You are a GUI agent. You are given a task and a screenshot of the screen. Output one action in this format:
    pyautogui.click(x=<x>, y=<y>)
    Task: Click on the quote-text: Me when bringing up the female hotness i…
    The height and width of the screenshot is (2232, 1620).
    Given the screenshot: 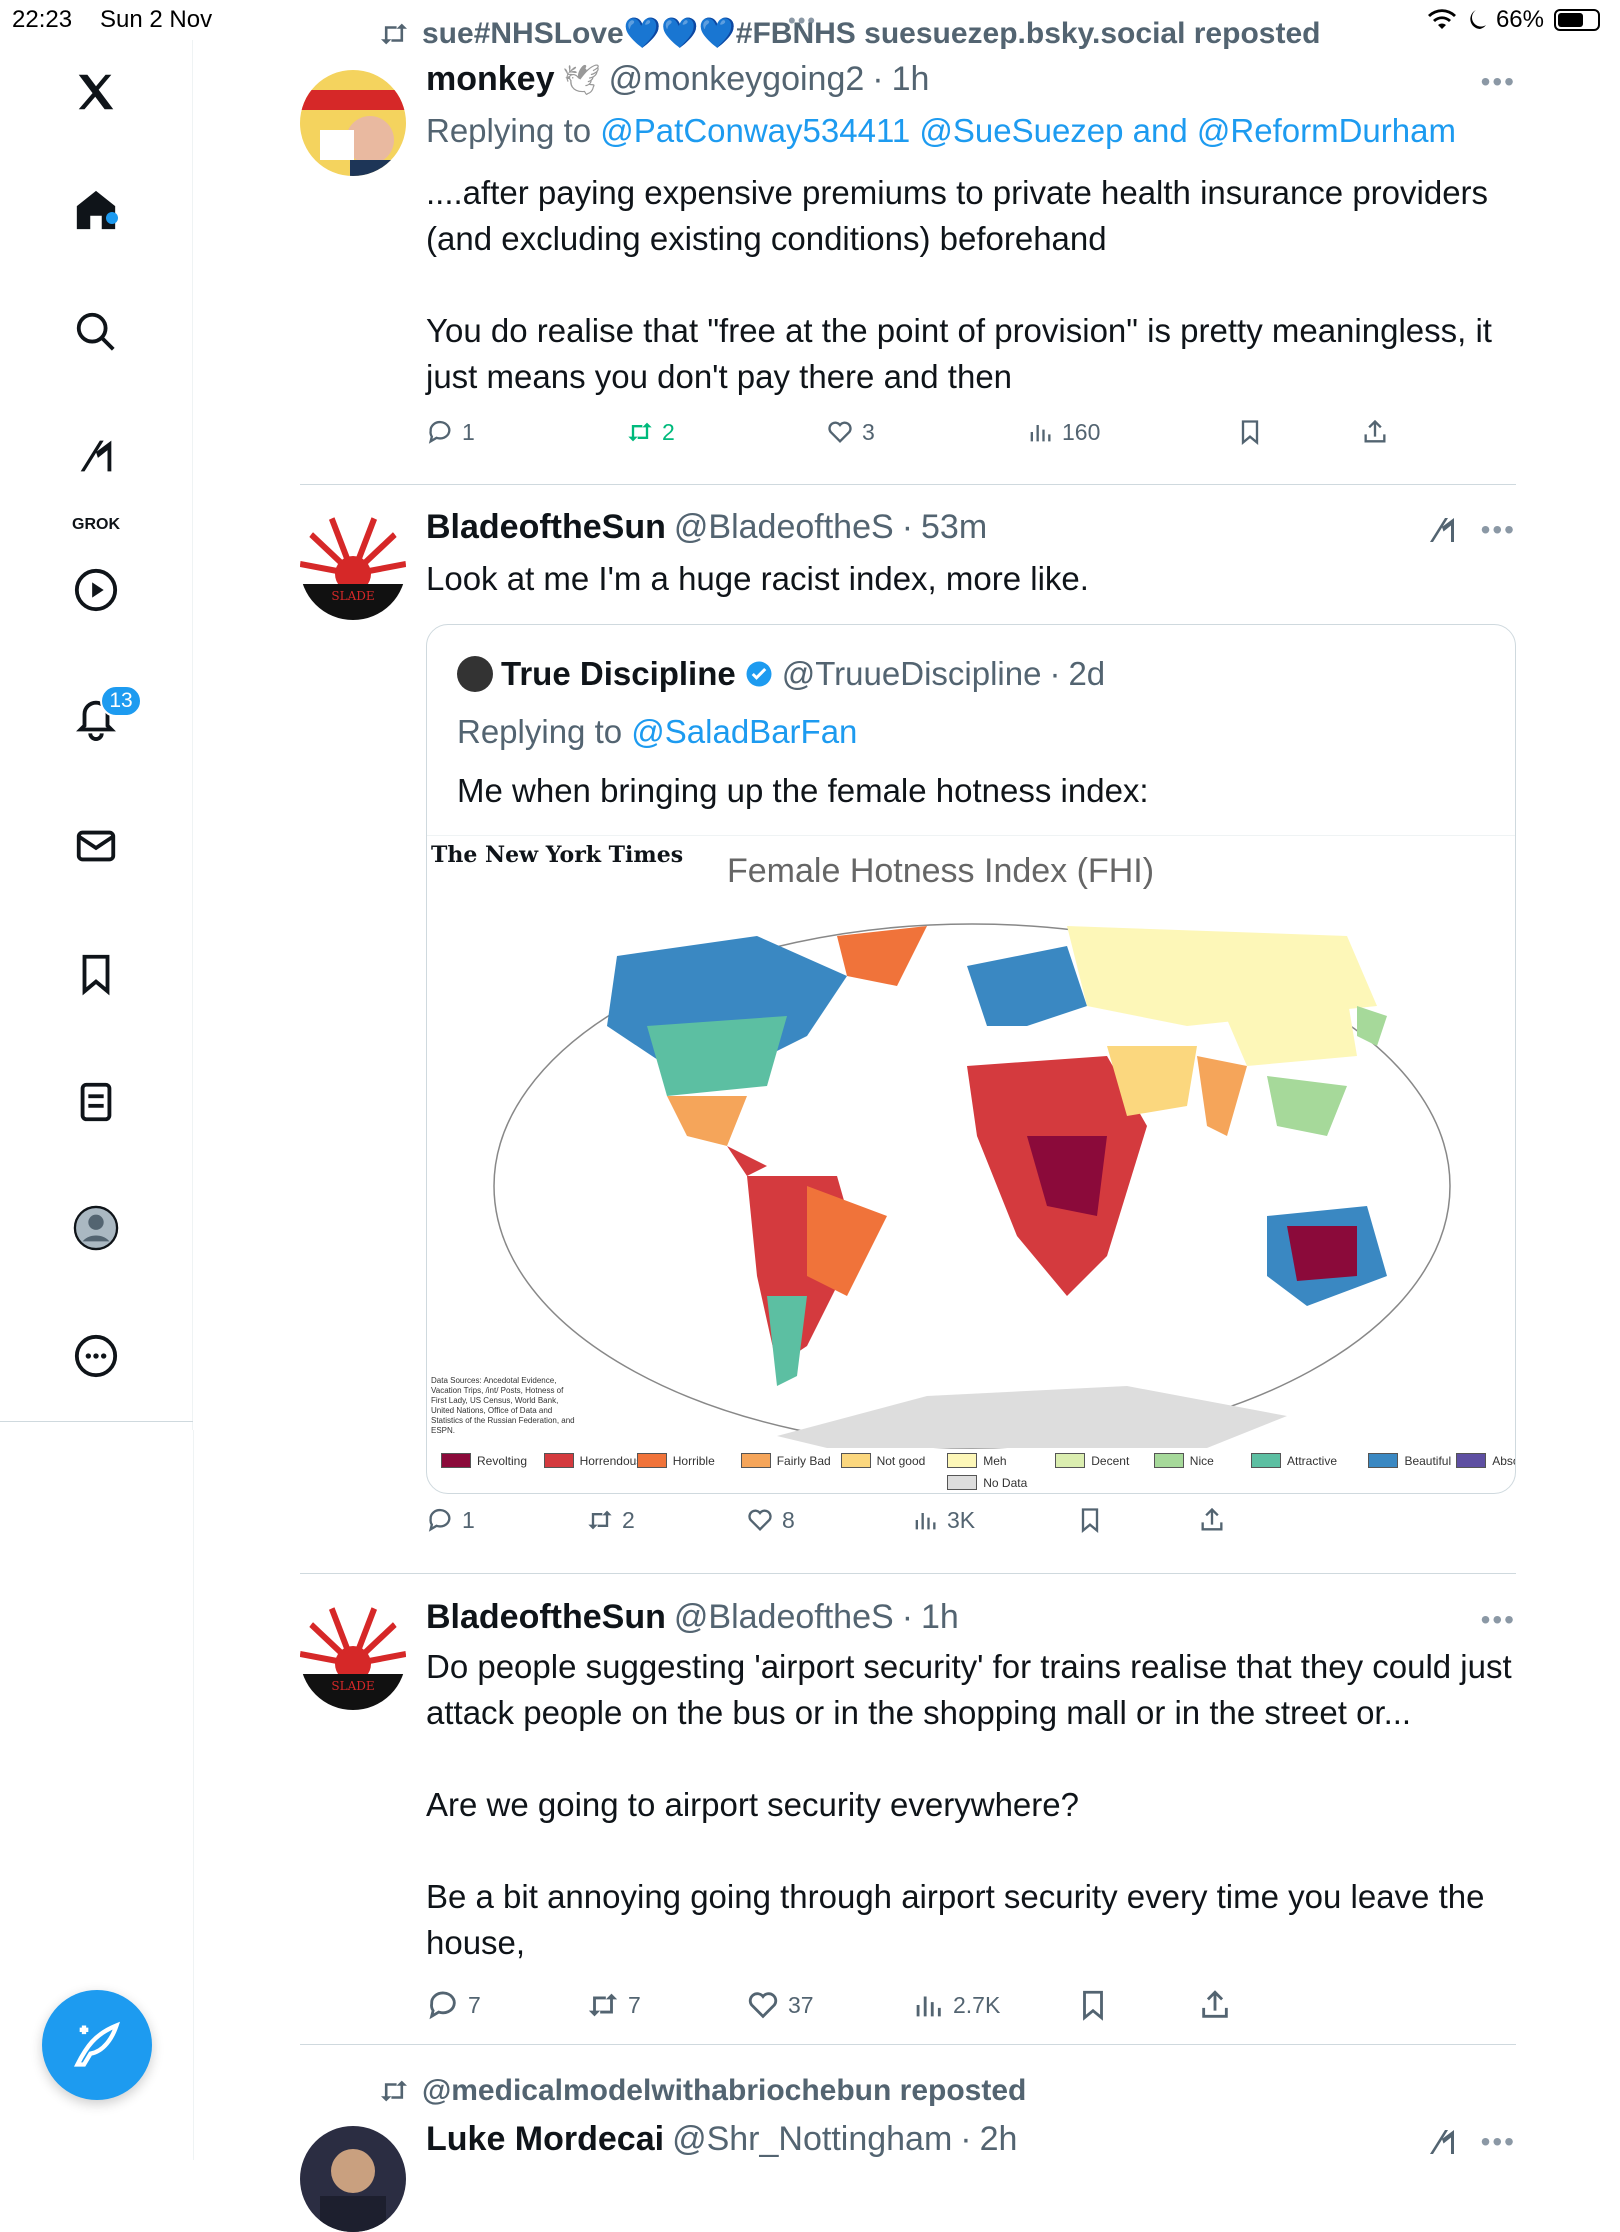 What is the action you would take?
    pyautogui.click(x=803, y=790)
    